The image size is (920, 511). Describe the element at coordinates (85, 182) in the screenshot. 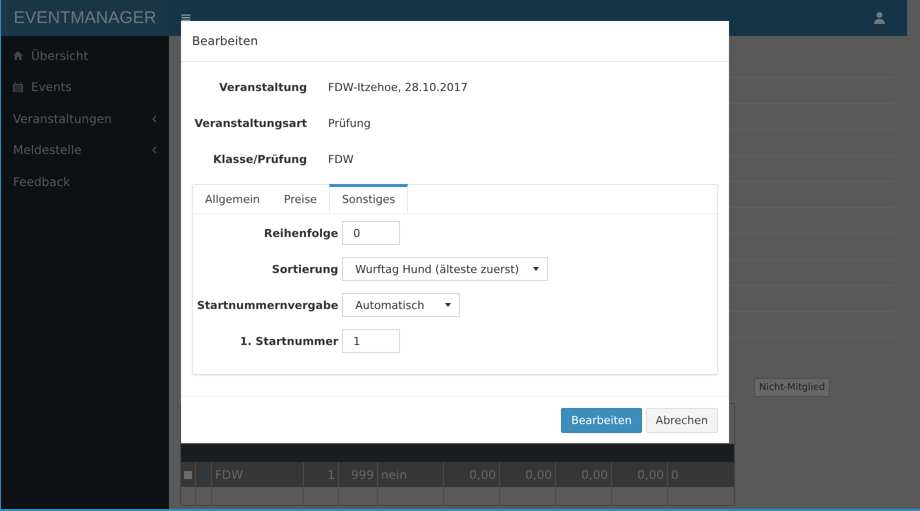

I see `sidebar-item: Feedback` at that location.